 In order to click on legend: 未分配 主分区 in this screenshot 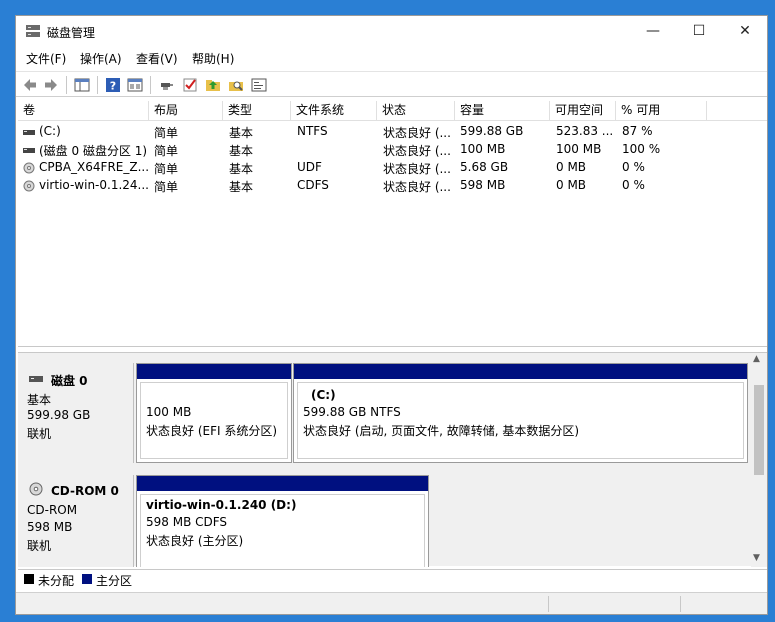, I will do `click(392, 579)`.